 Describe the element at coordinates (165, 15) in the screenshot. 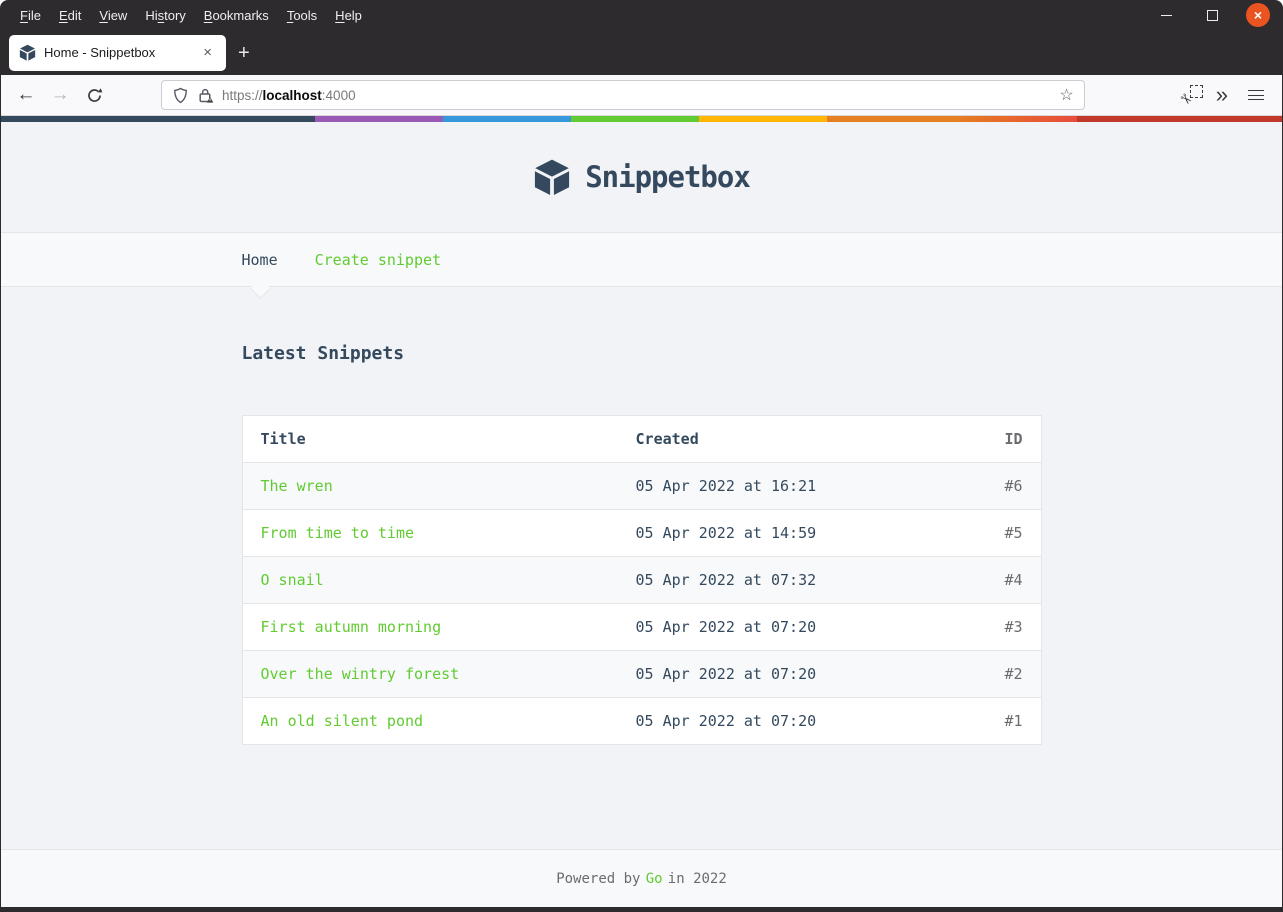

I see `menu-history: History` at that location.